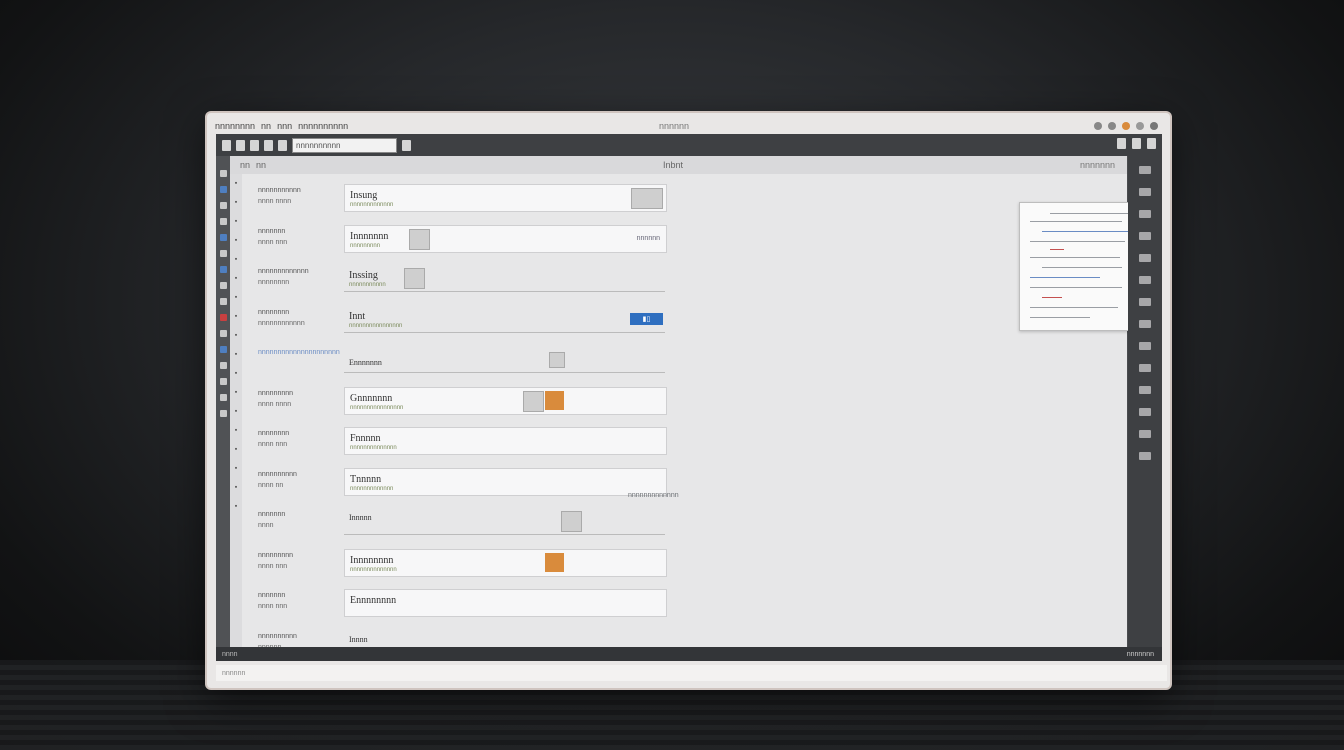 This screenshot has width=1344, height=750. What do you see at coordinates (647, 198) in the screenshot?
I see `thumbnail-icon` at bounding box center [647, 198].